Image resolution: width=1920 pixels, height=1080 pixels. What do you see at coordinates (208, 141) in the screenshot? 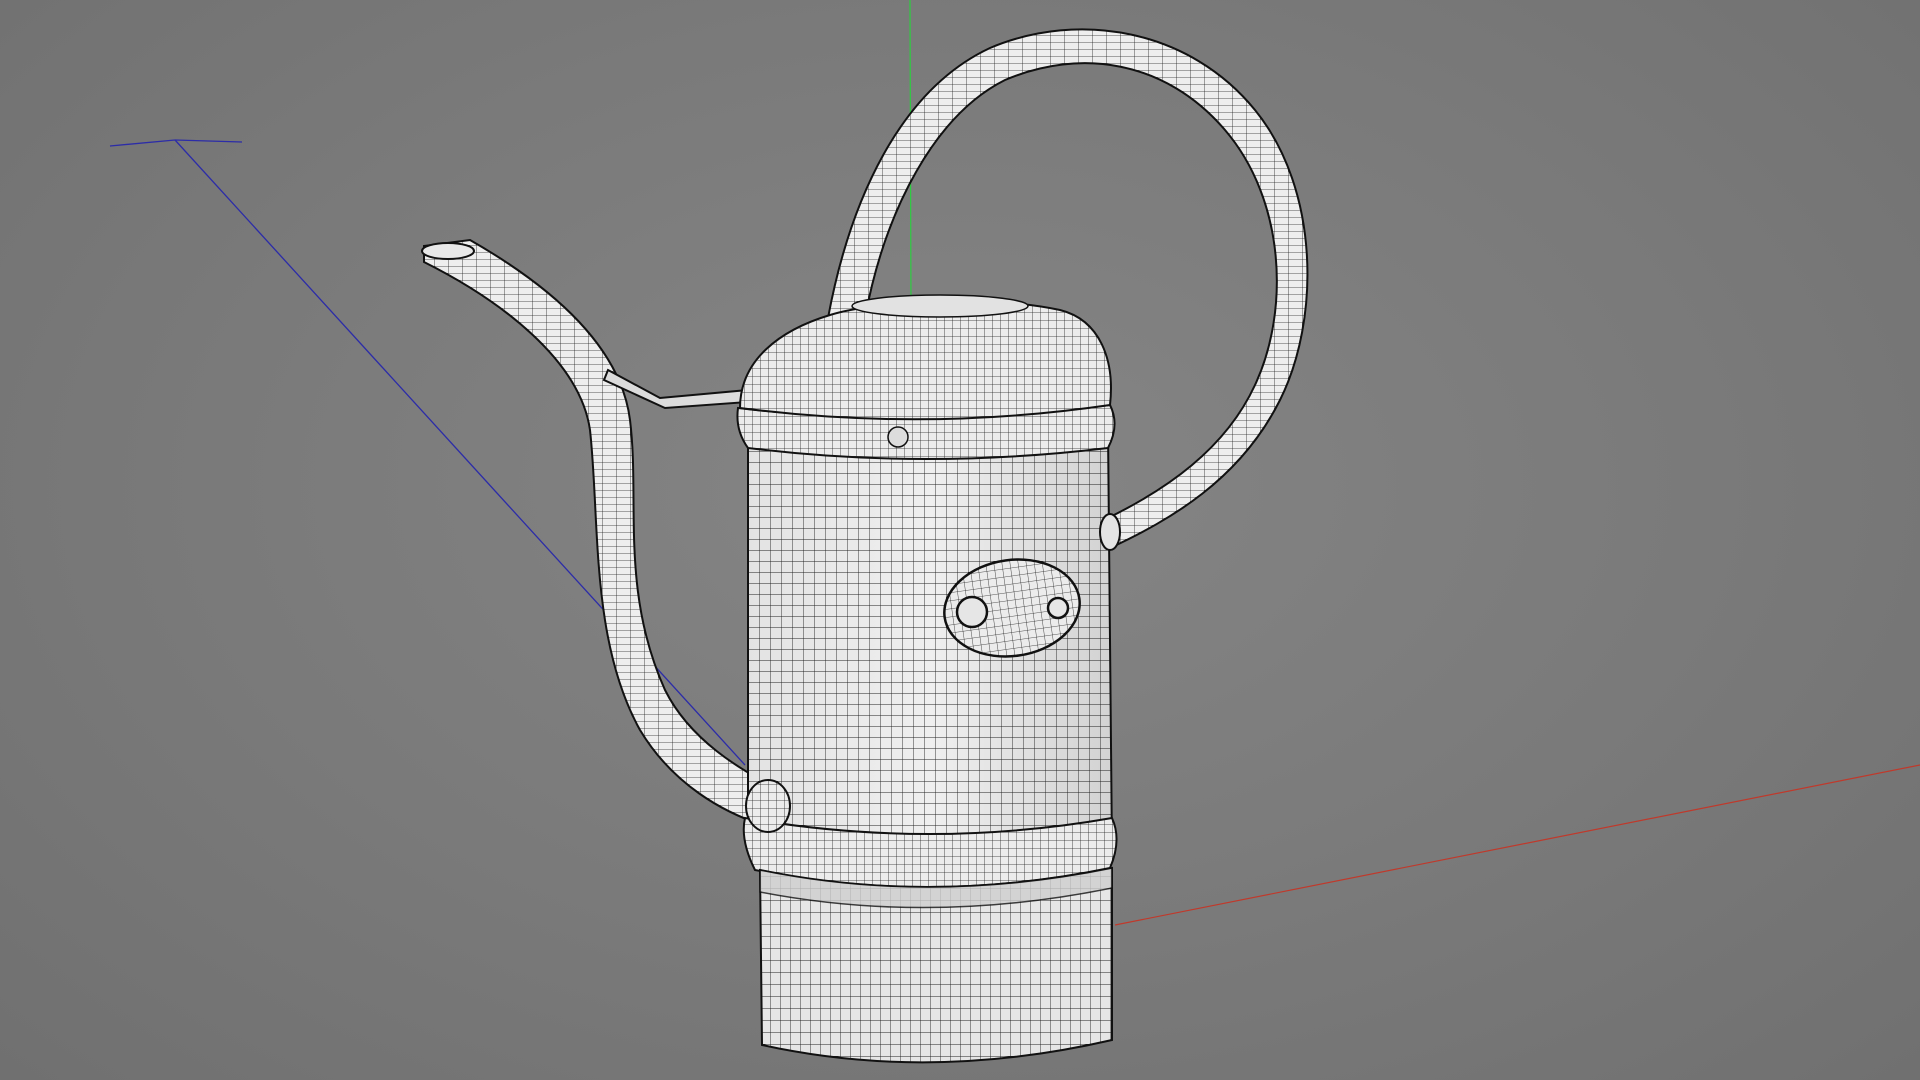
I see `axis-z-tick-b` at bounding box center [208, 141].